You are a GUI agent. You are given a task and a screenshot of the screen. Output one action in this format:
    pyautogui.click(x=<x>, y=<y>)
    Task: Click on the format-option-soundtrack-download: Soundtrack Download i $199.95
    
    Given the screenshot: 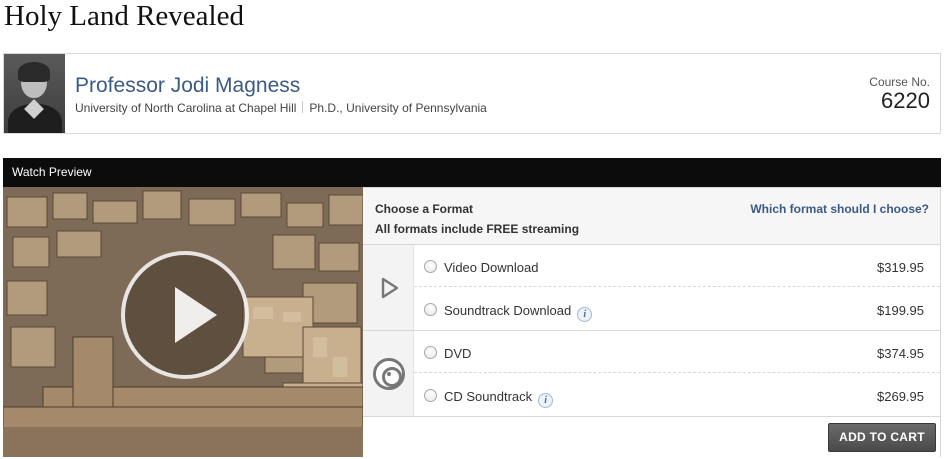 What is the action you would take?
    pyautogui.click(x=677, y=309)
    